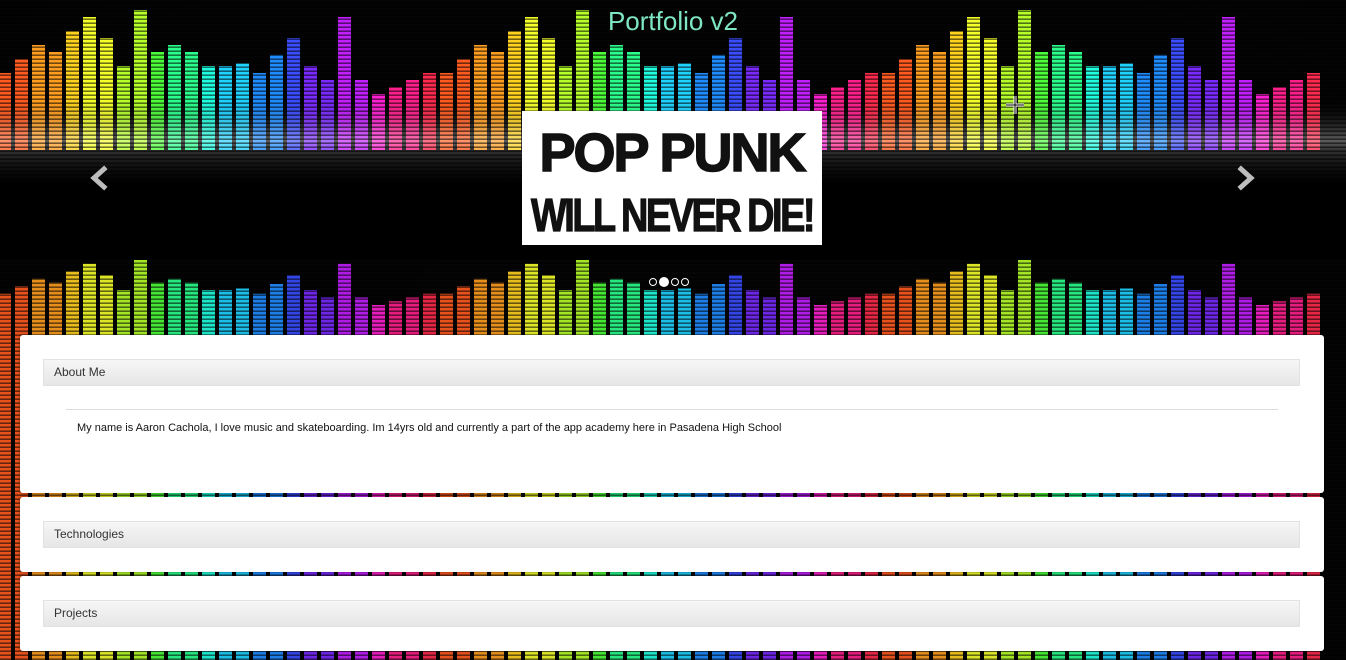 Image resolution: width=1346 pixels, height=660 pixels. I want to click on carousel-prev-button, so click(99, 178).